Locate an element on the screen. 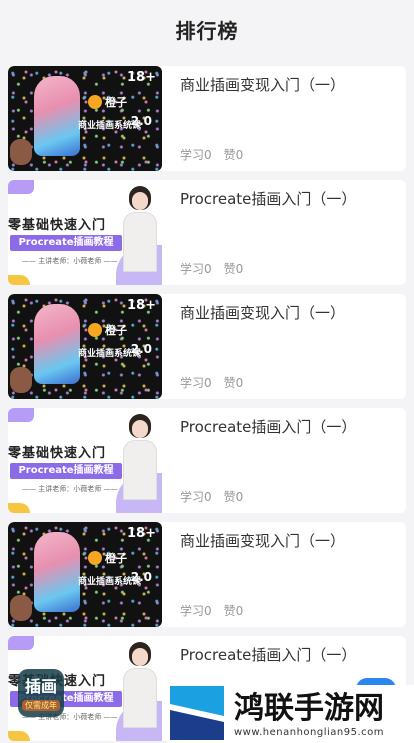 The width and height of the screenshot is (414, 743). badge-title: 插画 is located at coordinates (40, 686).